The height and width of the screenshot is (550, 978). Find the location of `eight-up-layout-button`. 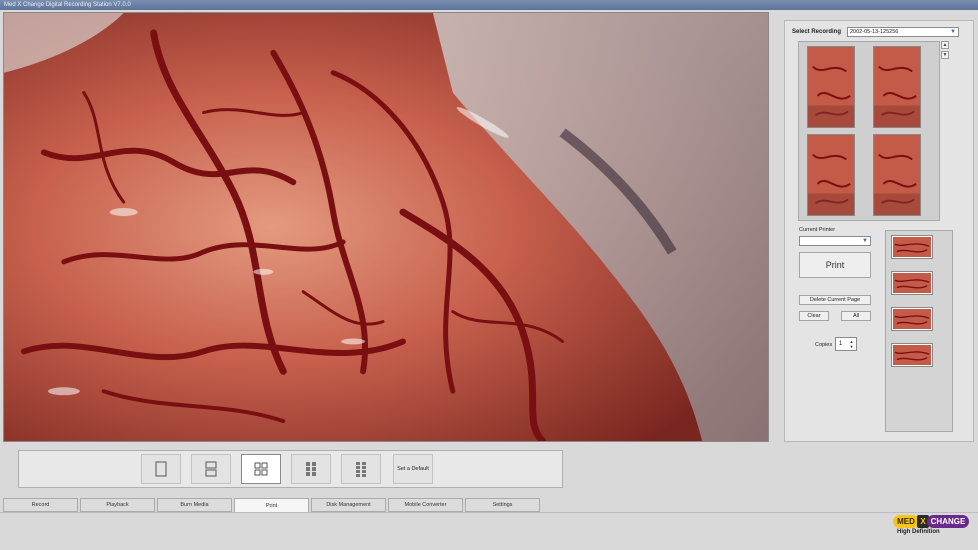

eight-up-layout-button is located at coordinates (361, 469).